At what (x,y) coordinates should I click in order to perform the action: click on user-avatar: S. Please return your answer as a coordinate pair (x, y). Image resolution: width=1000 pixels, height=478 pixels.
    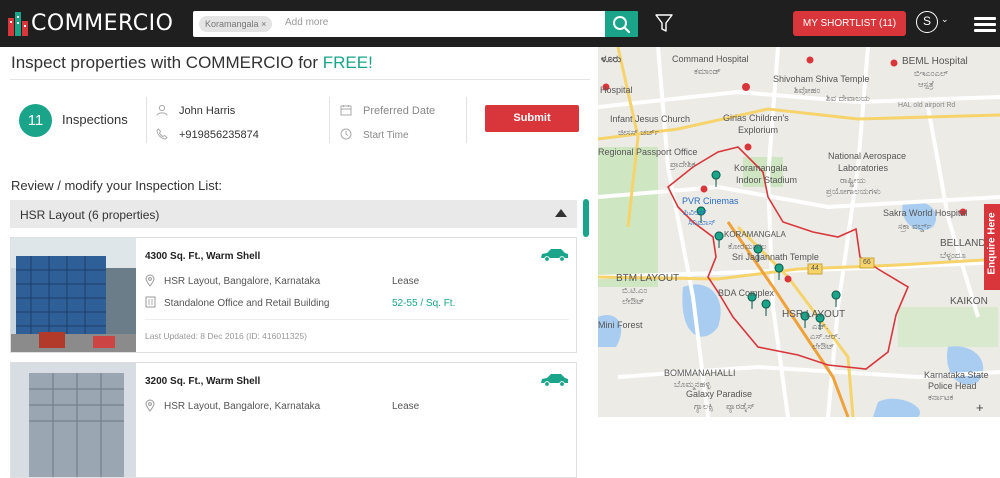
    Looking at the image, I should click on (927, 22).